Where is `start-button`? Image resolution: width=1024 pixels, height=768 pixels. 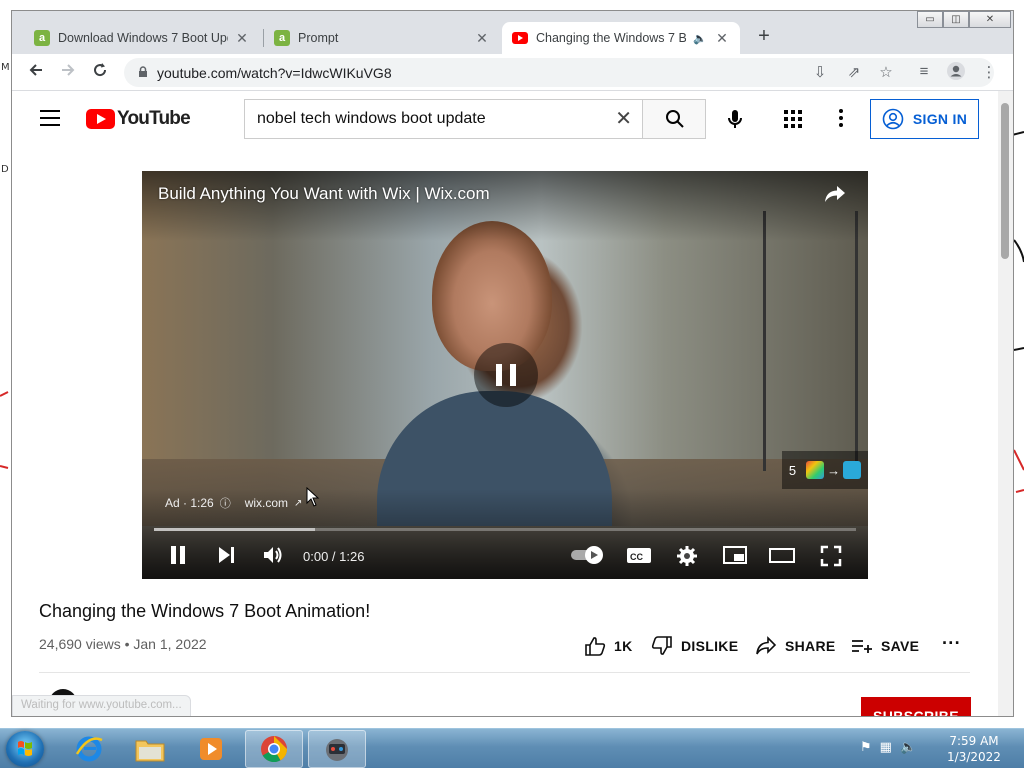
start-button is located at coordinates (25, 749).